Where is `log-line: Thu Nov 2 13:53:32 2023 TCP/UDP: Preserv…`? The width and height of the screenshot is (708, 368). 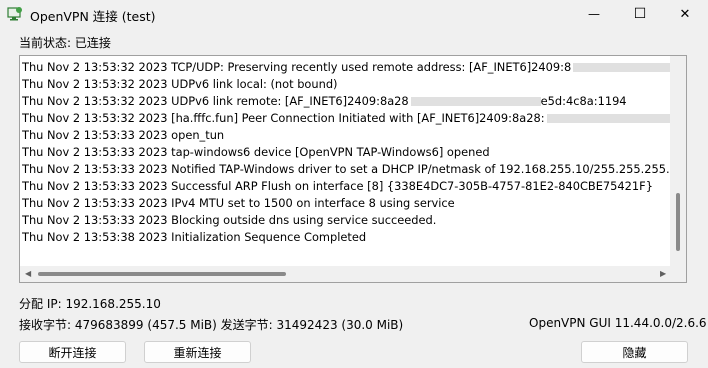
log-line: Thu Nov 2 13:53:32 2023 TCP/UDP: Preserv… is located at coordinates (347, 67).